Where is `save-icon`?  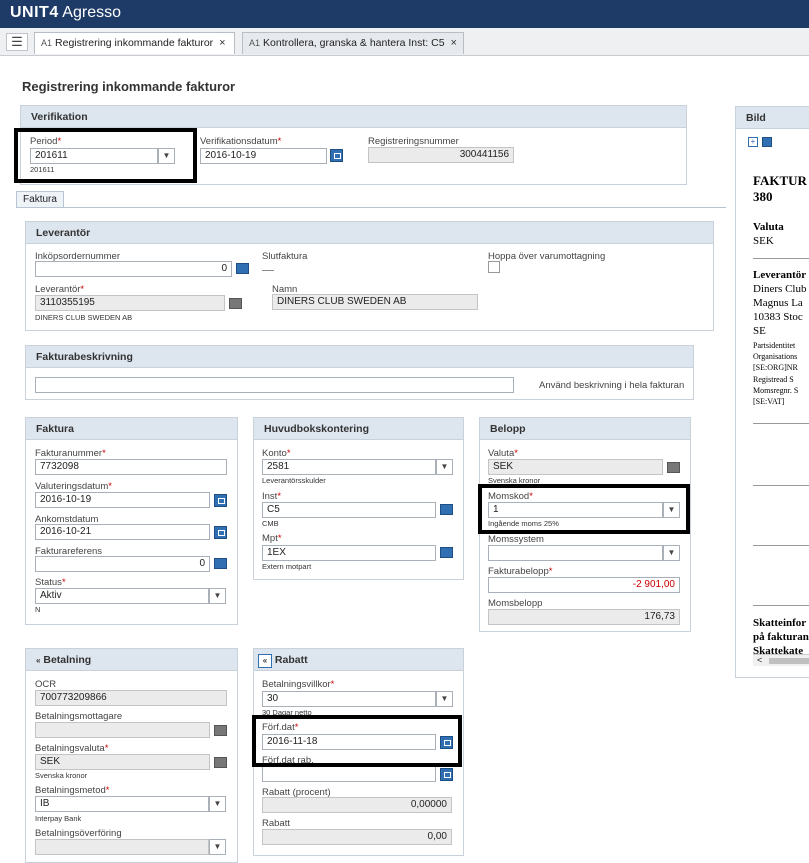 save-icon is located at coordinates (767, 142).